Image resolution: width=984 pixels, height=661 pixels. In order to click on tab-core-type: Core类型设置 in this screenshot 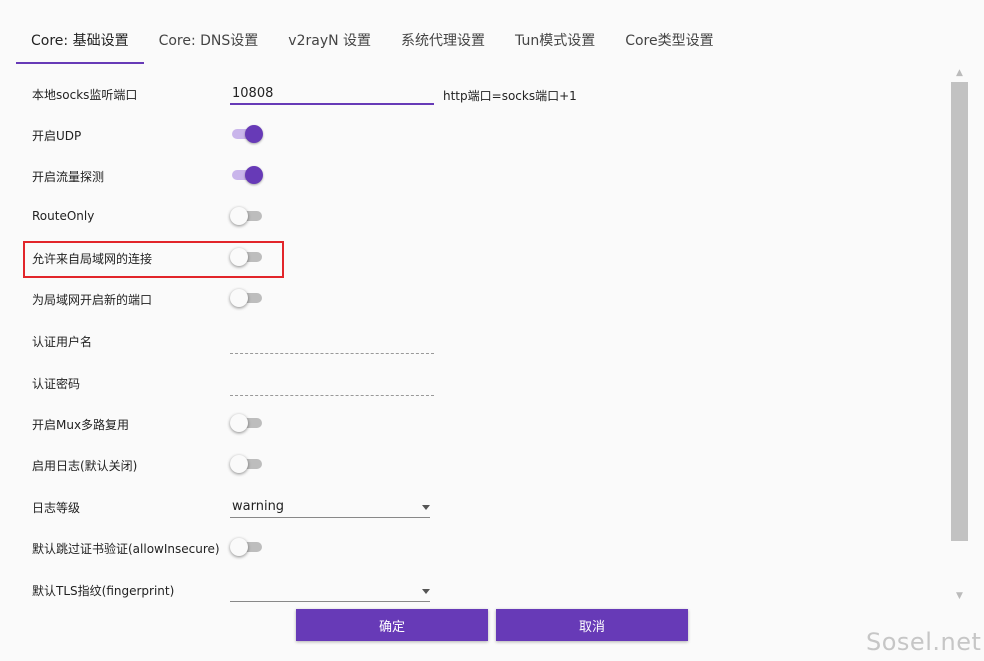, I will do `click(669, 42)`.